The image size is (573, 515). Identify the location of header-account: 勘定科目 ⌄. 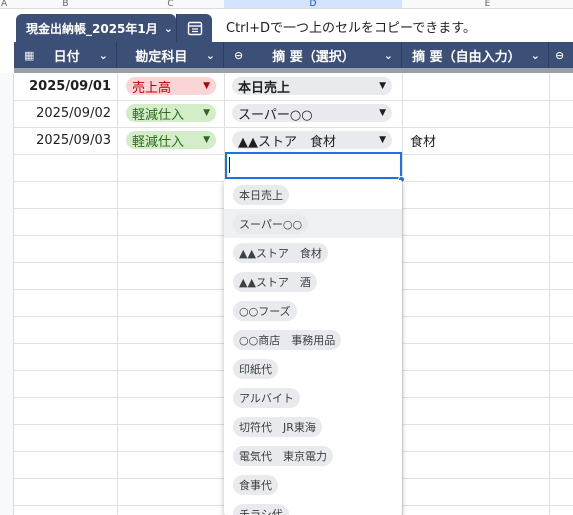
(170, 55).